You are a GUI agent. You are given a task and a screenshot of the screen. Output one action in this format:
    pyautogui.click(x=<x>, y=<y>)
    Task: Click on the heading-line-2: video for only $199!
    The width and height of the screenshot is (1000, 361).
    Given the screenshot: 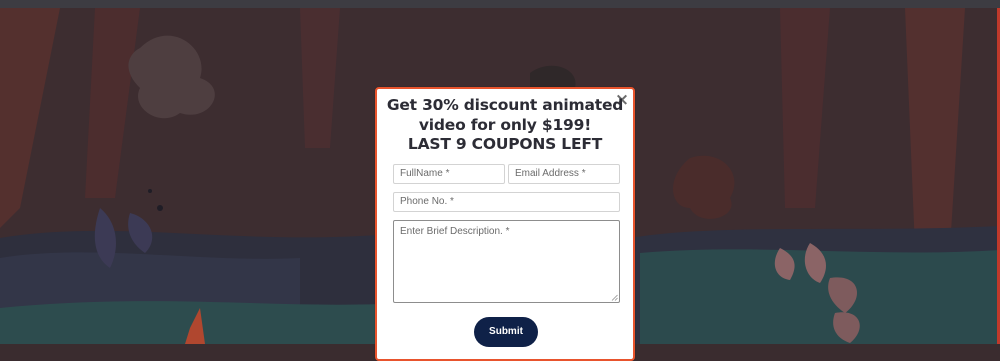 What is the action you would take?
    pyautogui.click(x=505, y=124)
    